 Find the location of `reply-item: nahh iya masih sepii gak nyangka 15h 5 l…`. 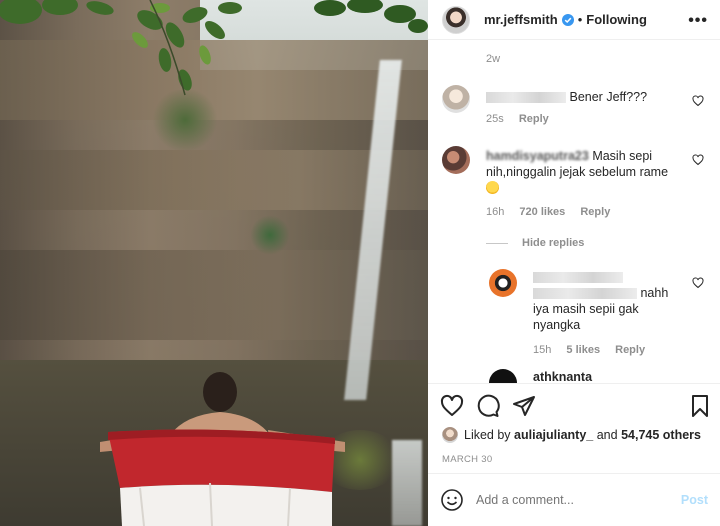

reply-item: nahh iya masih sepii gak nyangka 15h 5 l… is located at coordinates (604, 314).